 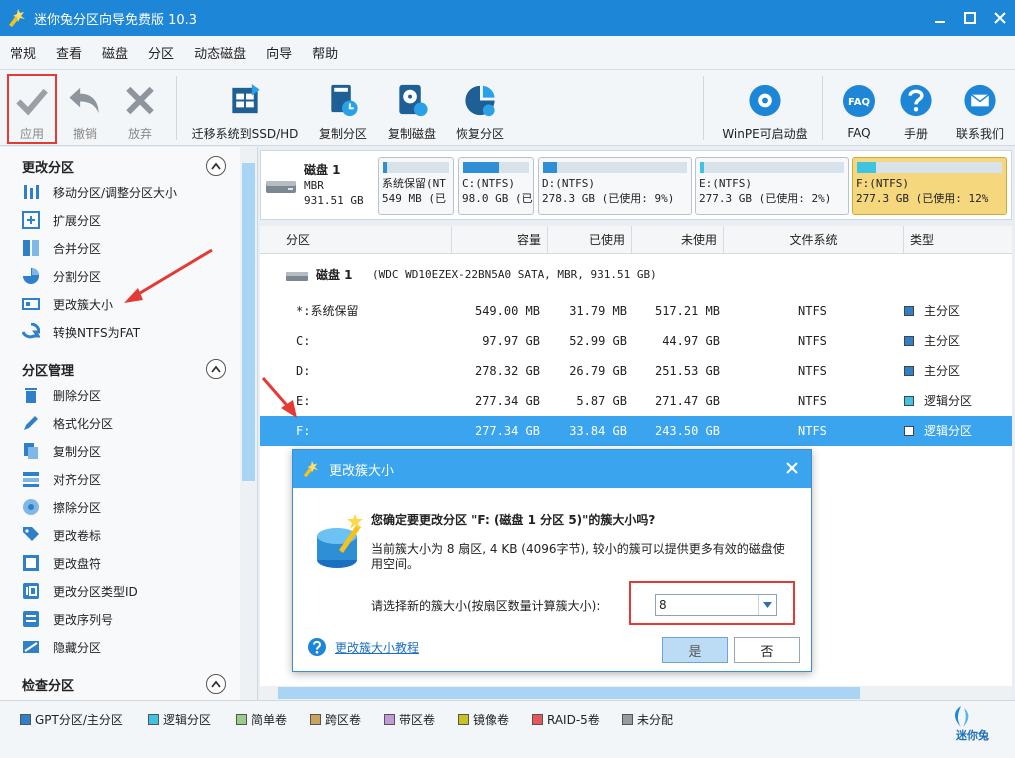 What do you see at coordinates (83, 619) in the screenshot?
I see `op-label: 更改序列号` at bounding box center [83, 619].